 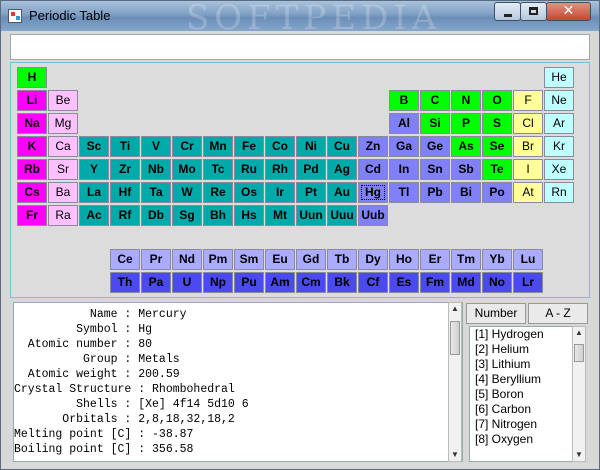 What do you see at coordinates (522, 364) in the screenshot?
I see `list-item: [3] Lithium` at bounding box center [522, 364].